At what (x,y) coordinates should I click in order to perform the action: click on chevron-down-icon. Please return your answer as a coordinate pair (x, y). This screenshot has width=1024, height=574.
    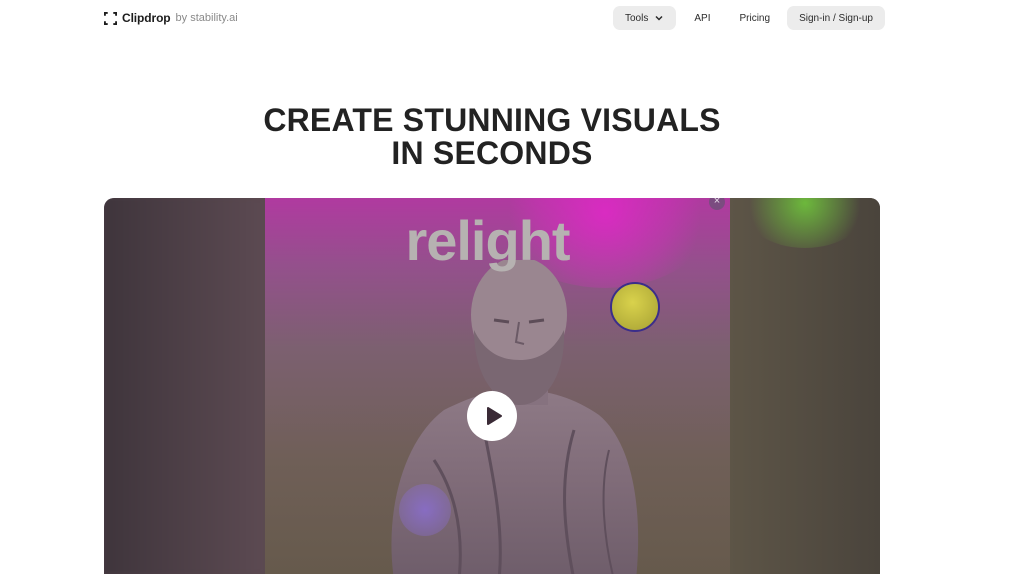
    Looking at the image, I should click on (659, 18).